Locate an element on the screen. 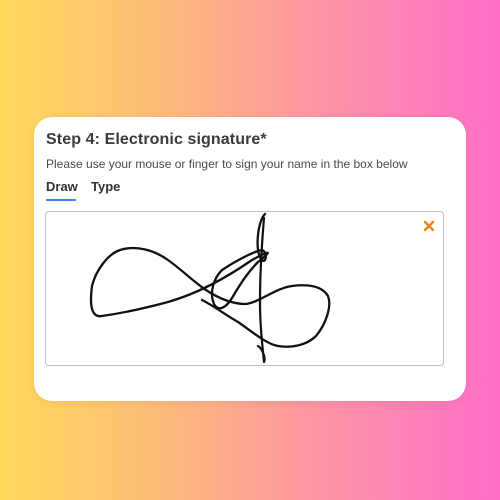 The width and height of the screenshot is (500, 500). tab-draw: Draw is located at coordinates (62, 186).